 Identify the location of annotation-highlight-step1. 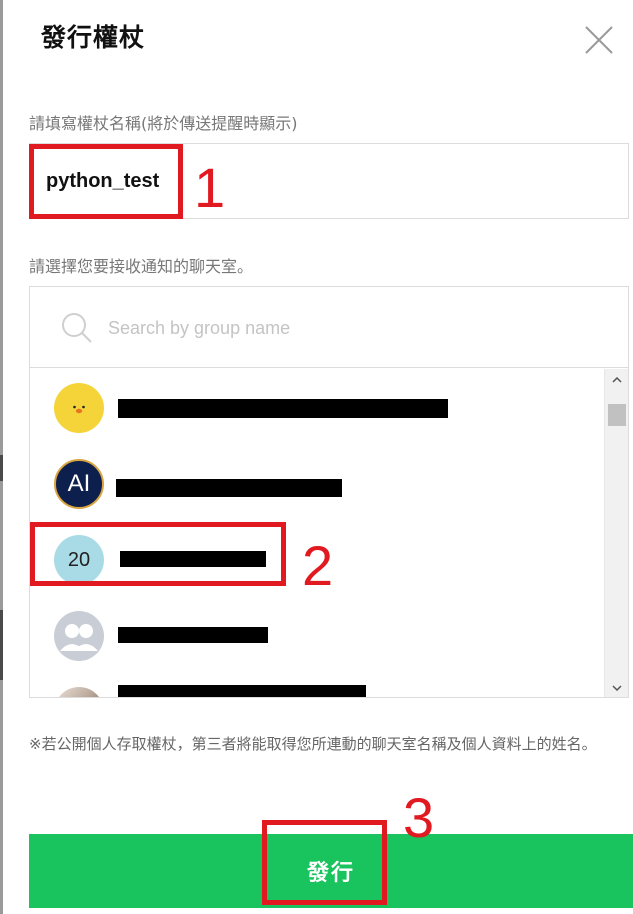
(106, 181).